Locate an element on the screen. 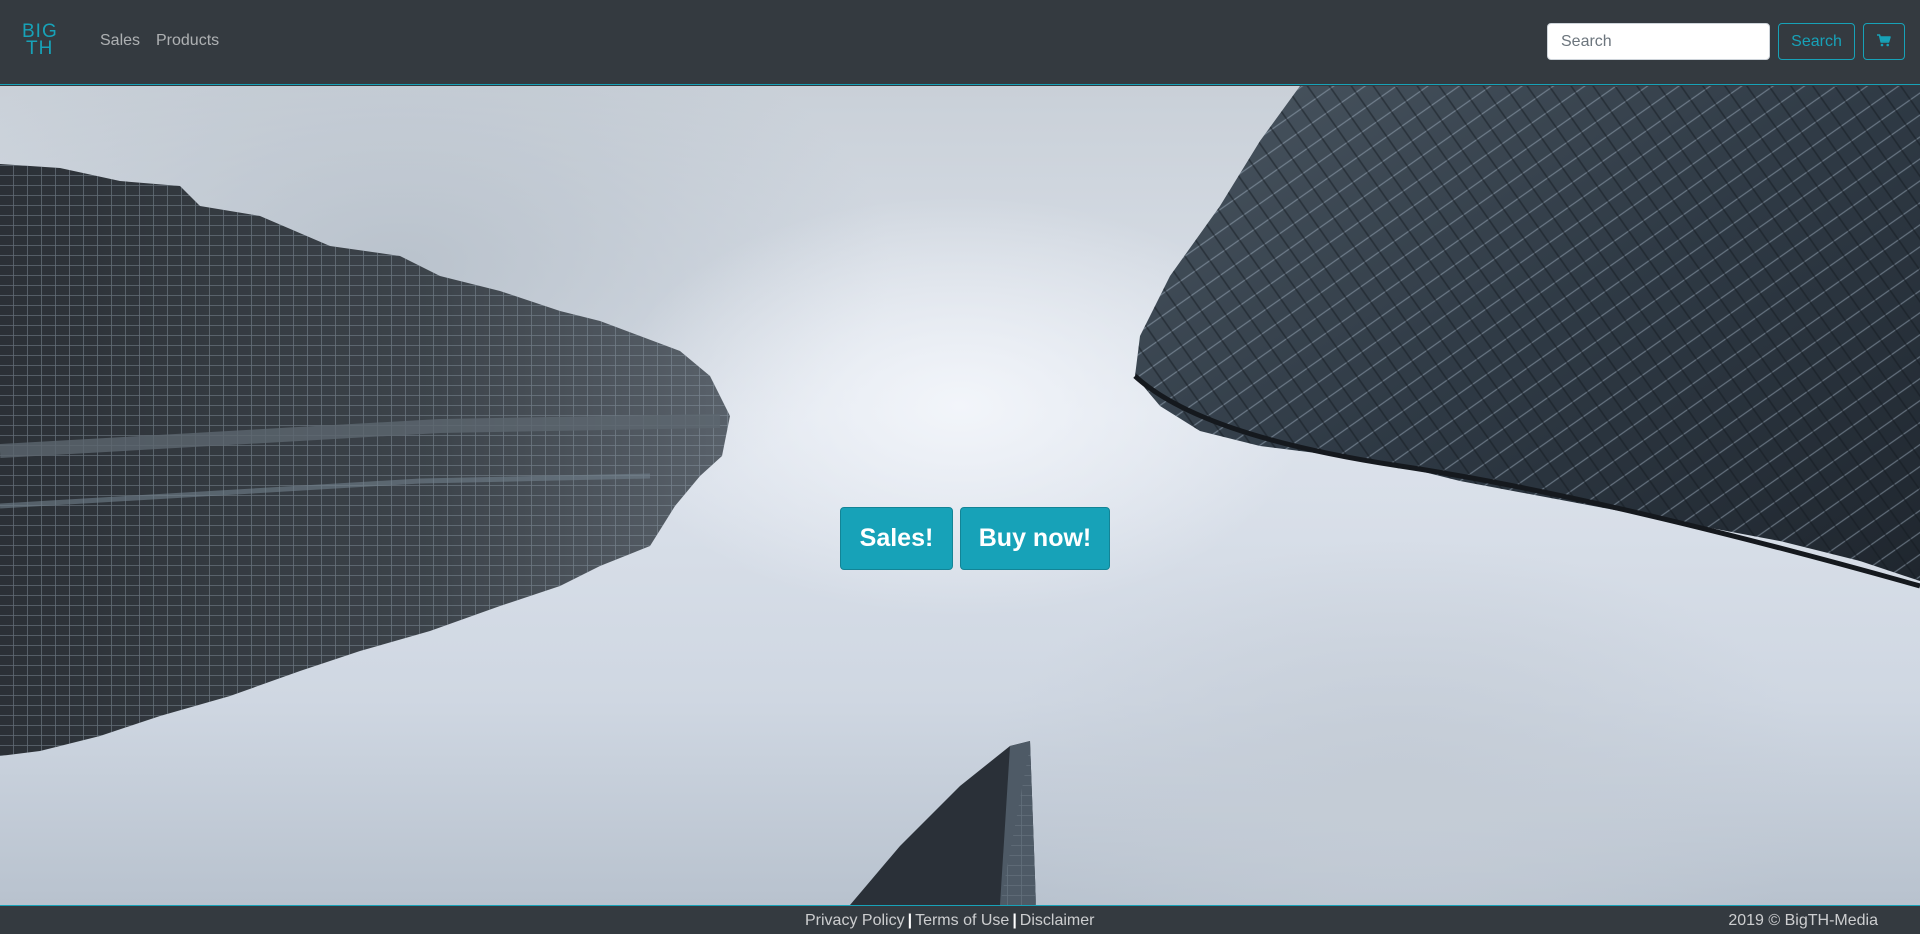 This screenshot has height=934, width=1920. cart-button is located at coordinates (1884, 41).